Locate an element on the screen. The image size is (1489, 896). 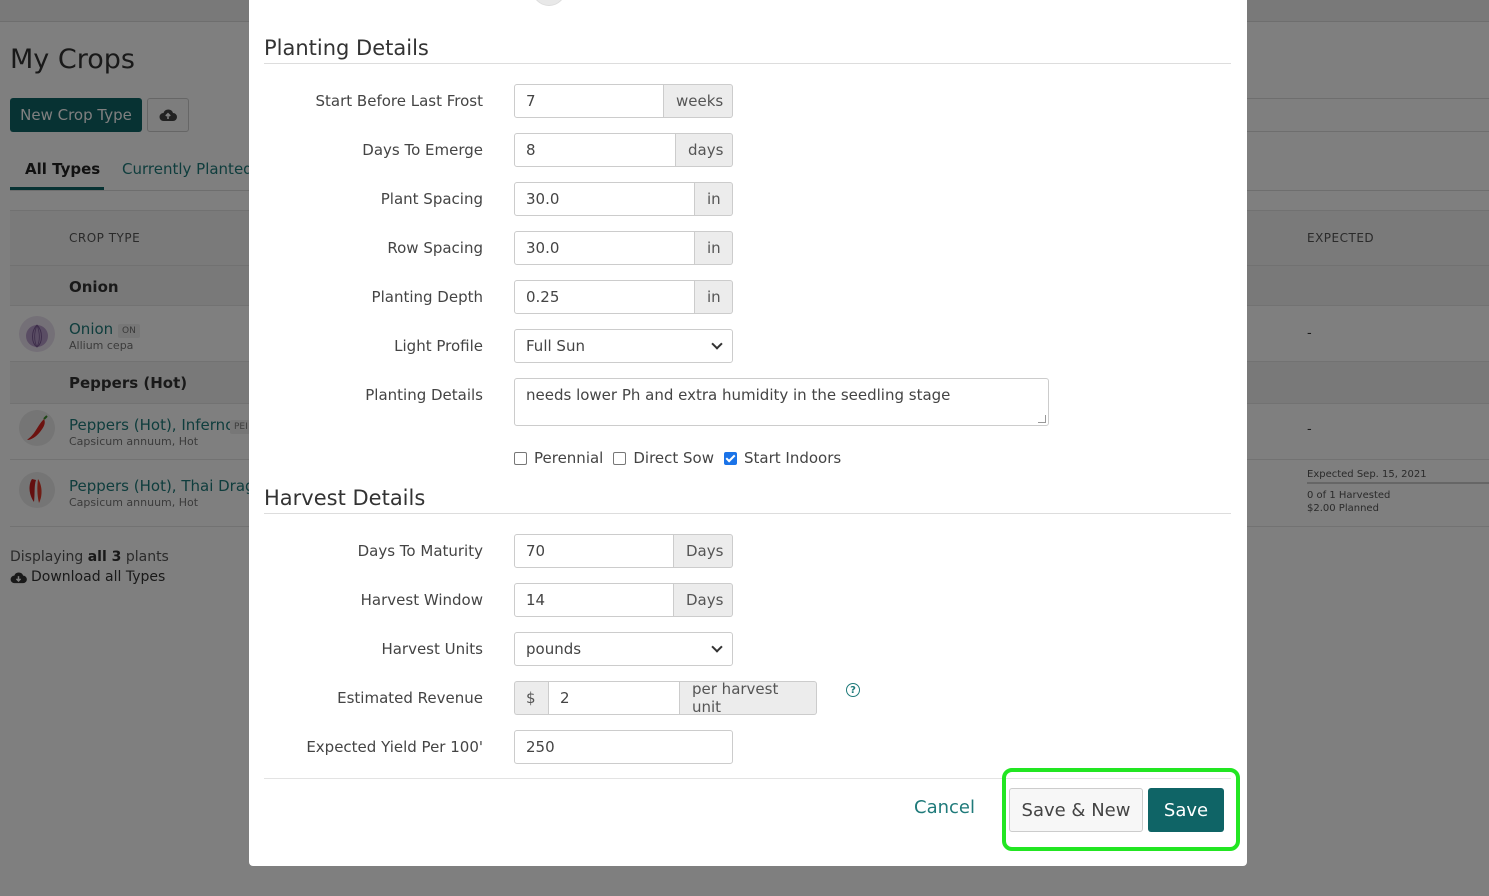
start-indoors-label: Start Indoors is located at coordinates (793, 458).